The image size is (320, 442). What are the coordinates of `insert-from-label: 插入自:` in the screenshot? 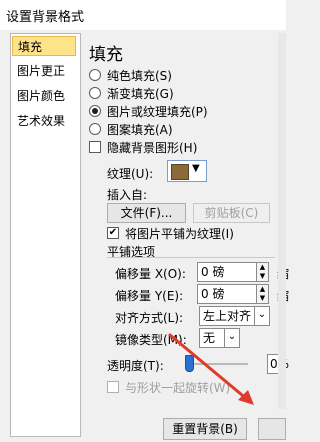 It's located at (127, 195).